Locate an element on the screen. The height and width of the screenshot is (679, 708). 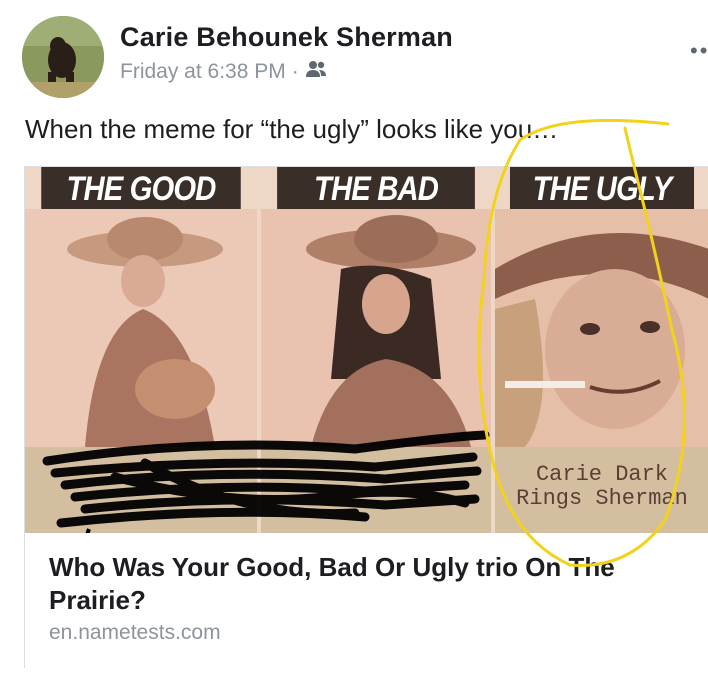
redaction-scribble is located at coordinates (266, 487).